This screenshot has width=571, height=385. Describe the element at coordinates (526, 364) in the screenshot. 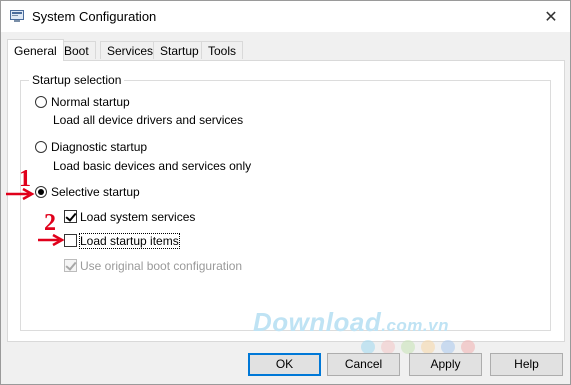

I see `help-button: Help` at that location.